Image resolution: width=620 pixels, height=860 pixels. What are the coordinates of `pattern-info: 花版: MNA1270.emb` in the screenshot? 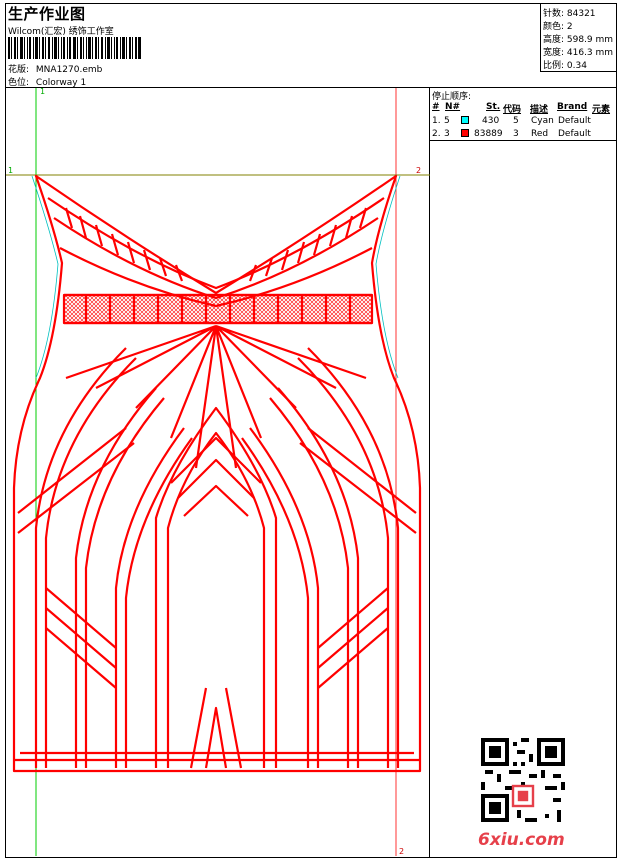 It's located at (55, 68).